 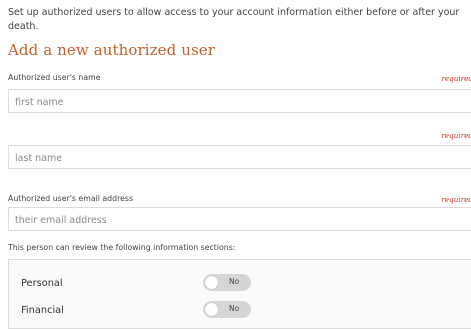 I want to click on name-label: Authorized user's name, so click(x=54, y=77).